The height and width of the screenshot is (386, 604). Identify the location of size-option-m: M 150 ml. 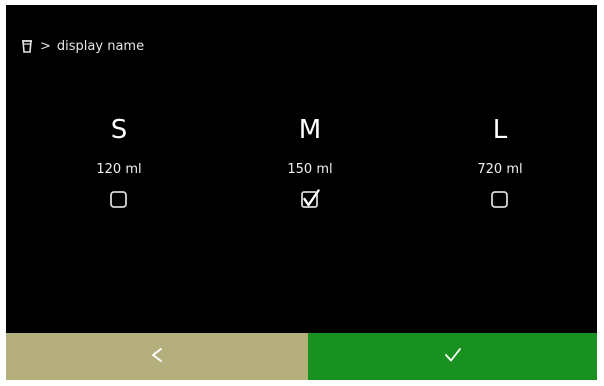
(310, 162).